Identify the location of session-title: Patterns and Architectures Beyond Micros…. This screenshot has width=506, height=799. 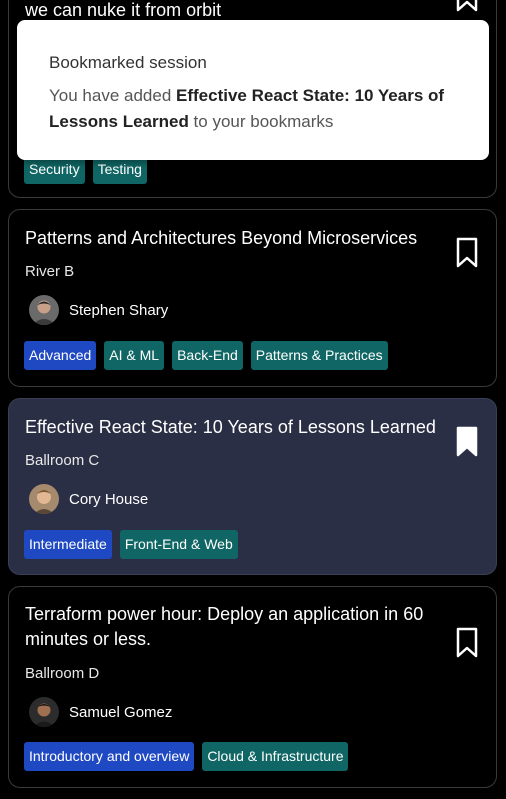
(221, 238).